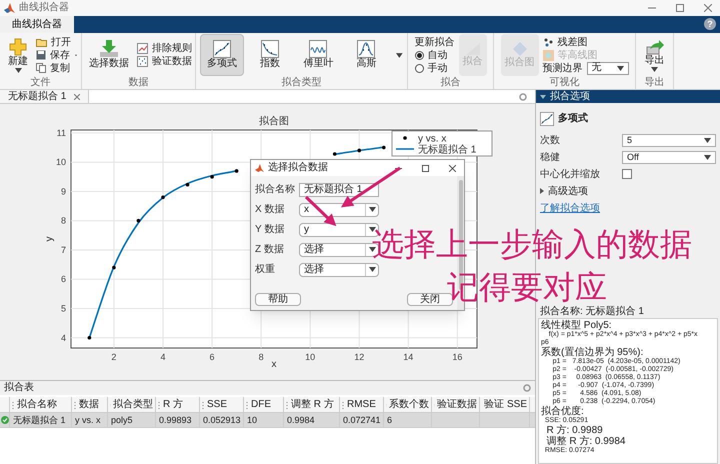 The height and width of the screenshot is (464, 720). What do you see at coordinates (669, 140) in the screenshot?
I see `dropdown-field: 5` at bounding box center [669, 140].